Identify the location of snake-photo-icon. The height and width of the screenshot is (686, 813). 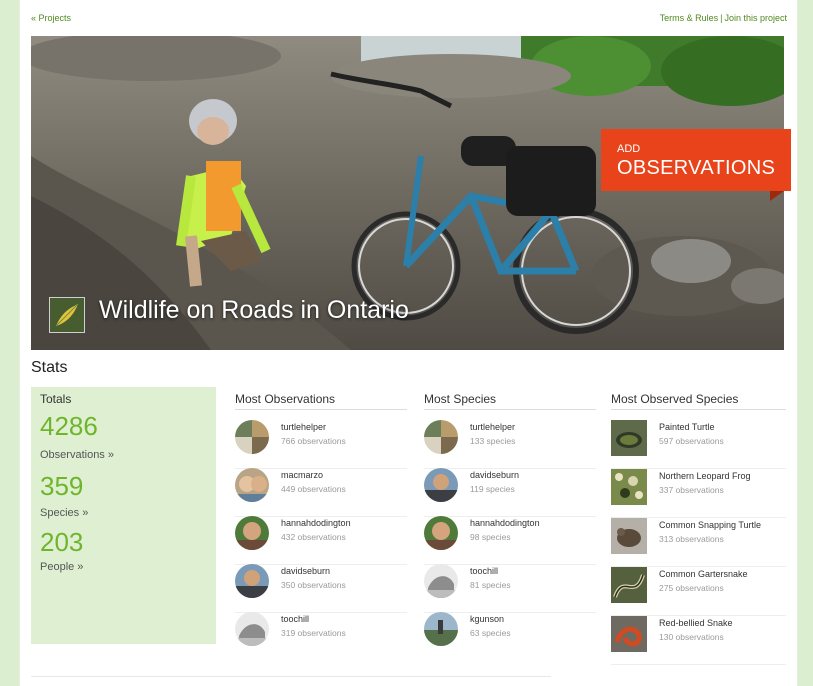
(629, 585).